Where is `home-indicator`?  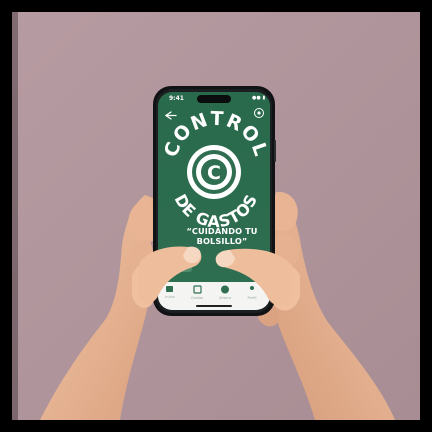
home-indicator is located at coordinates (214, 306).